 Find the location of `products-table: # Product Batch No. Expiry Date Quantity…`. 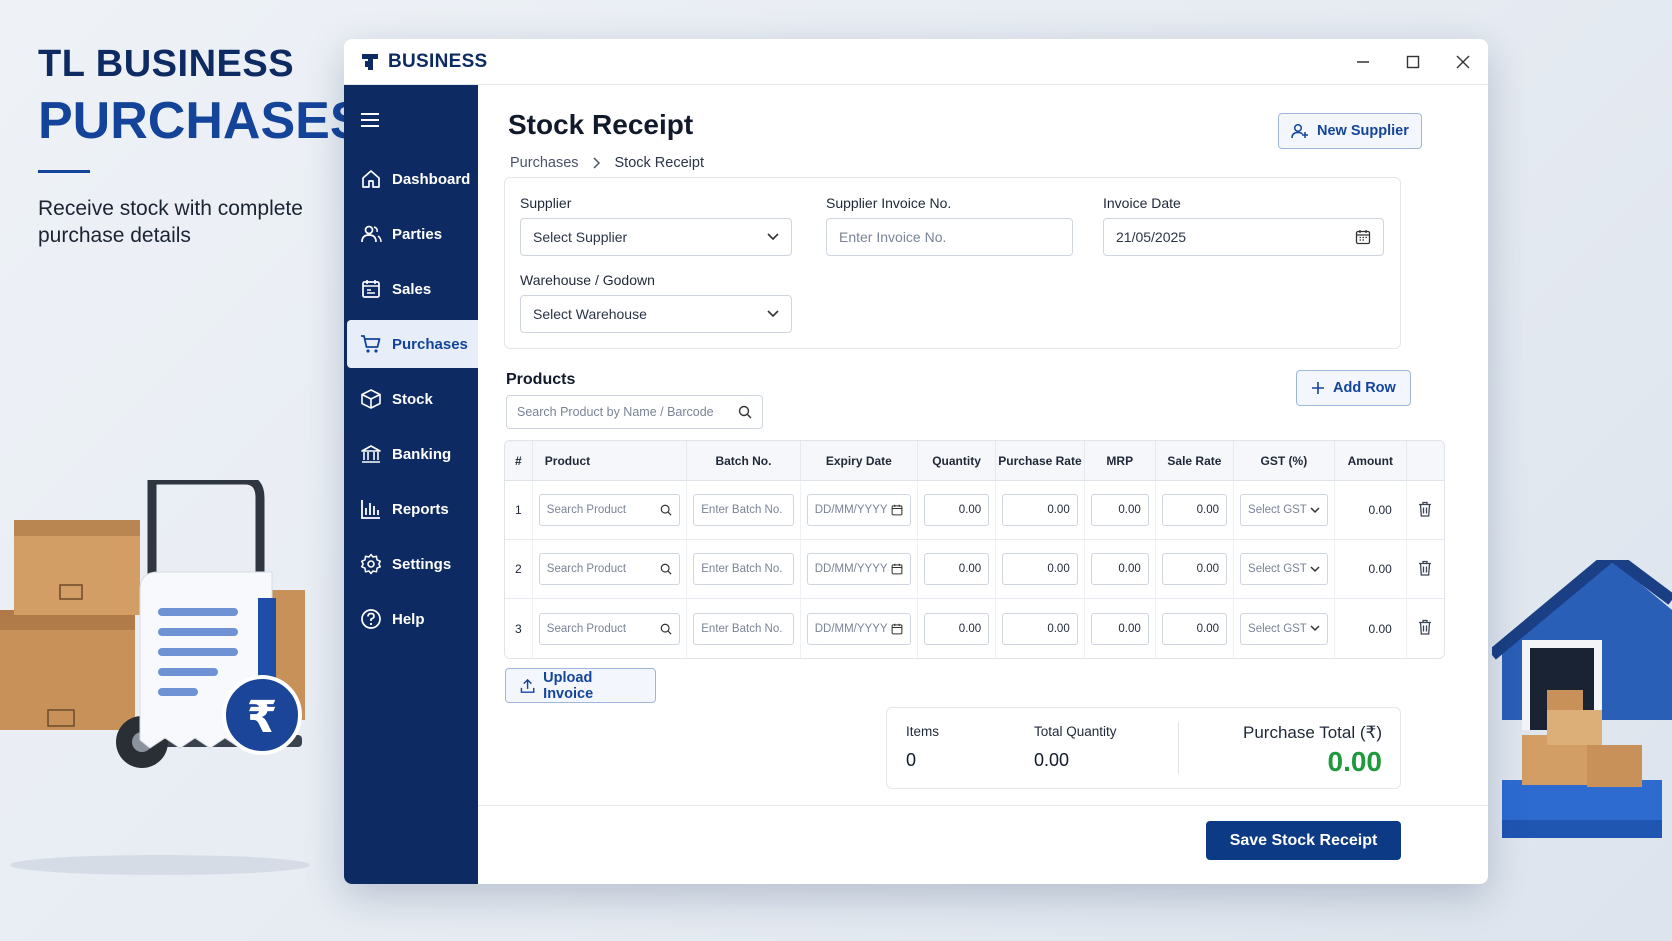

products-table: # Product Batch No. Expiry Date Quantity… is located at coordinates (974, 549).